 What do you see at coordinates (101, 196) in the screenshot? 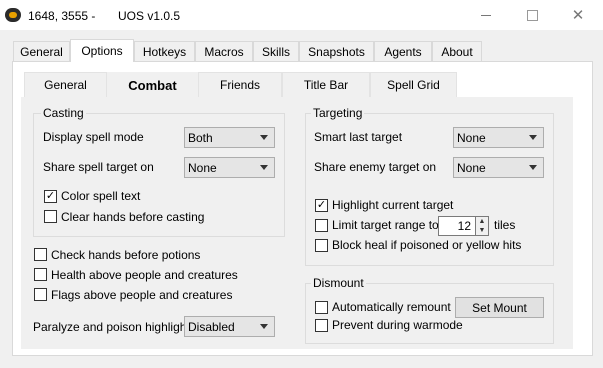
I see `color-spell-text-label: Color spell text` at bounding box center [101, 196].